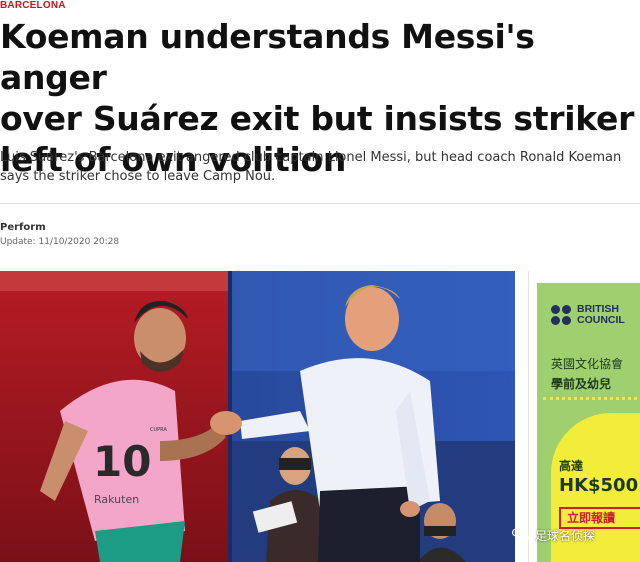 Image resolution: width=640 pixels, height=562 pixels. Describe the element at coordinates (23, 227) in the screenshot. I see `author-name: Perform` at that location.